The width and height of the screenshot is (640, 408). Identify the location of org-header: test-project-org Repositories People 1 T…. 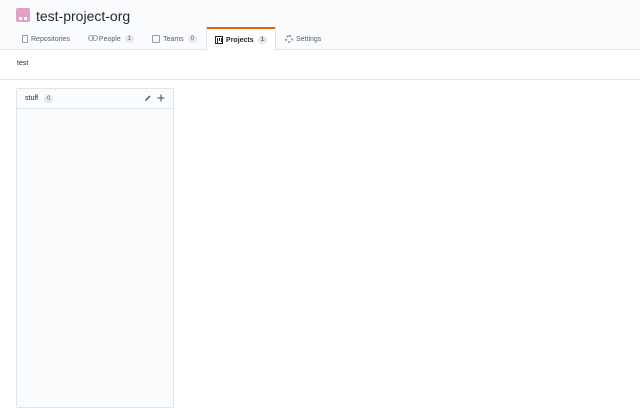
(320, 25).